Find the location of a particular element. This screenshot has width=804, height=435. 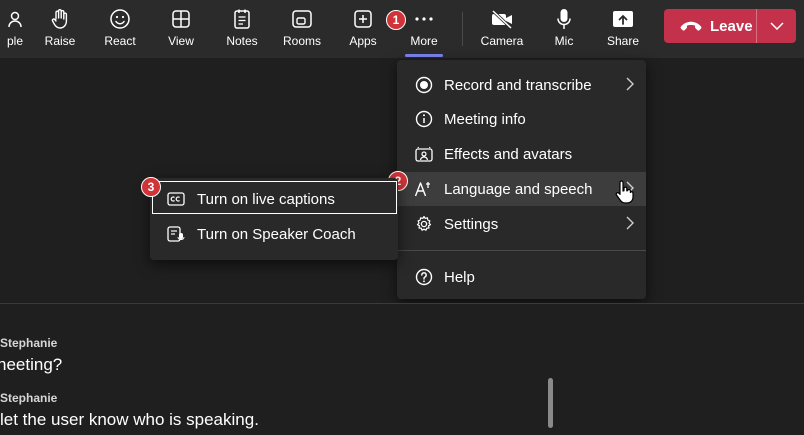

camera-label: Camera is located at coordinates (502, 41).